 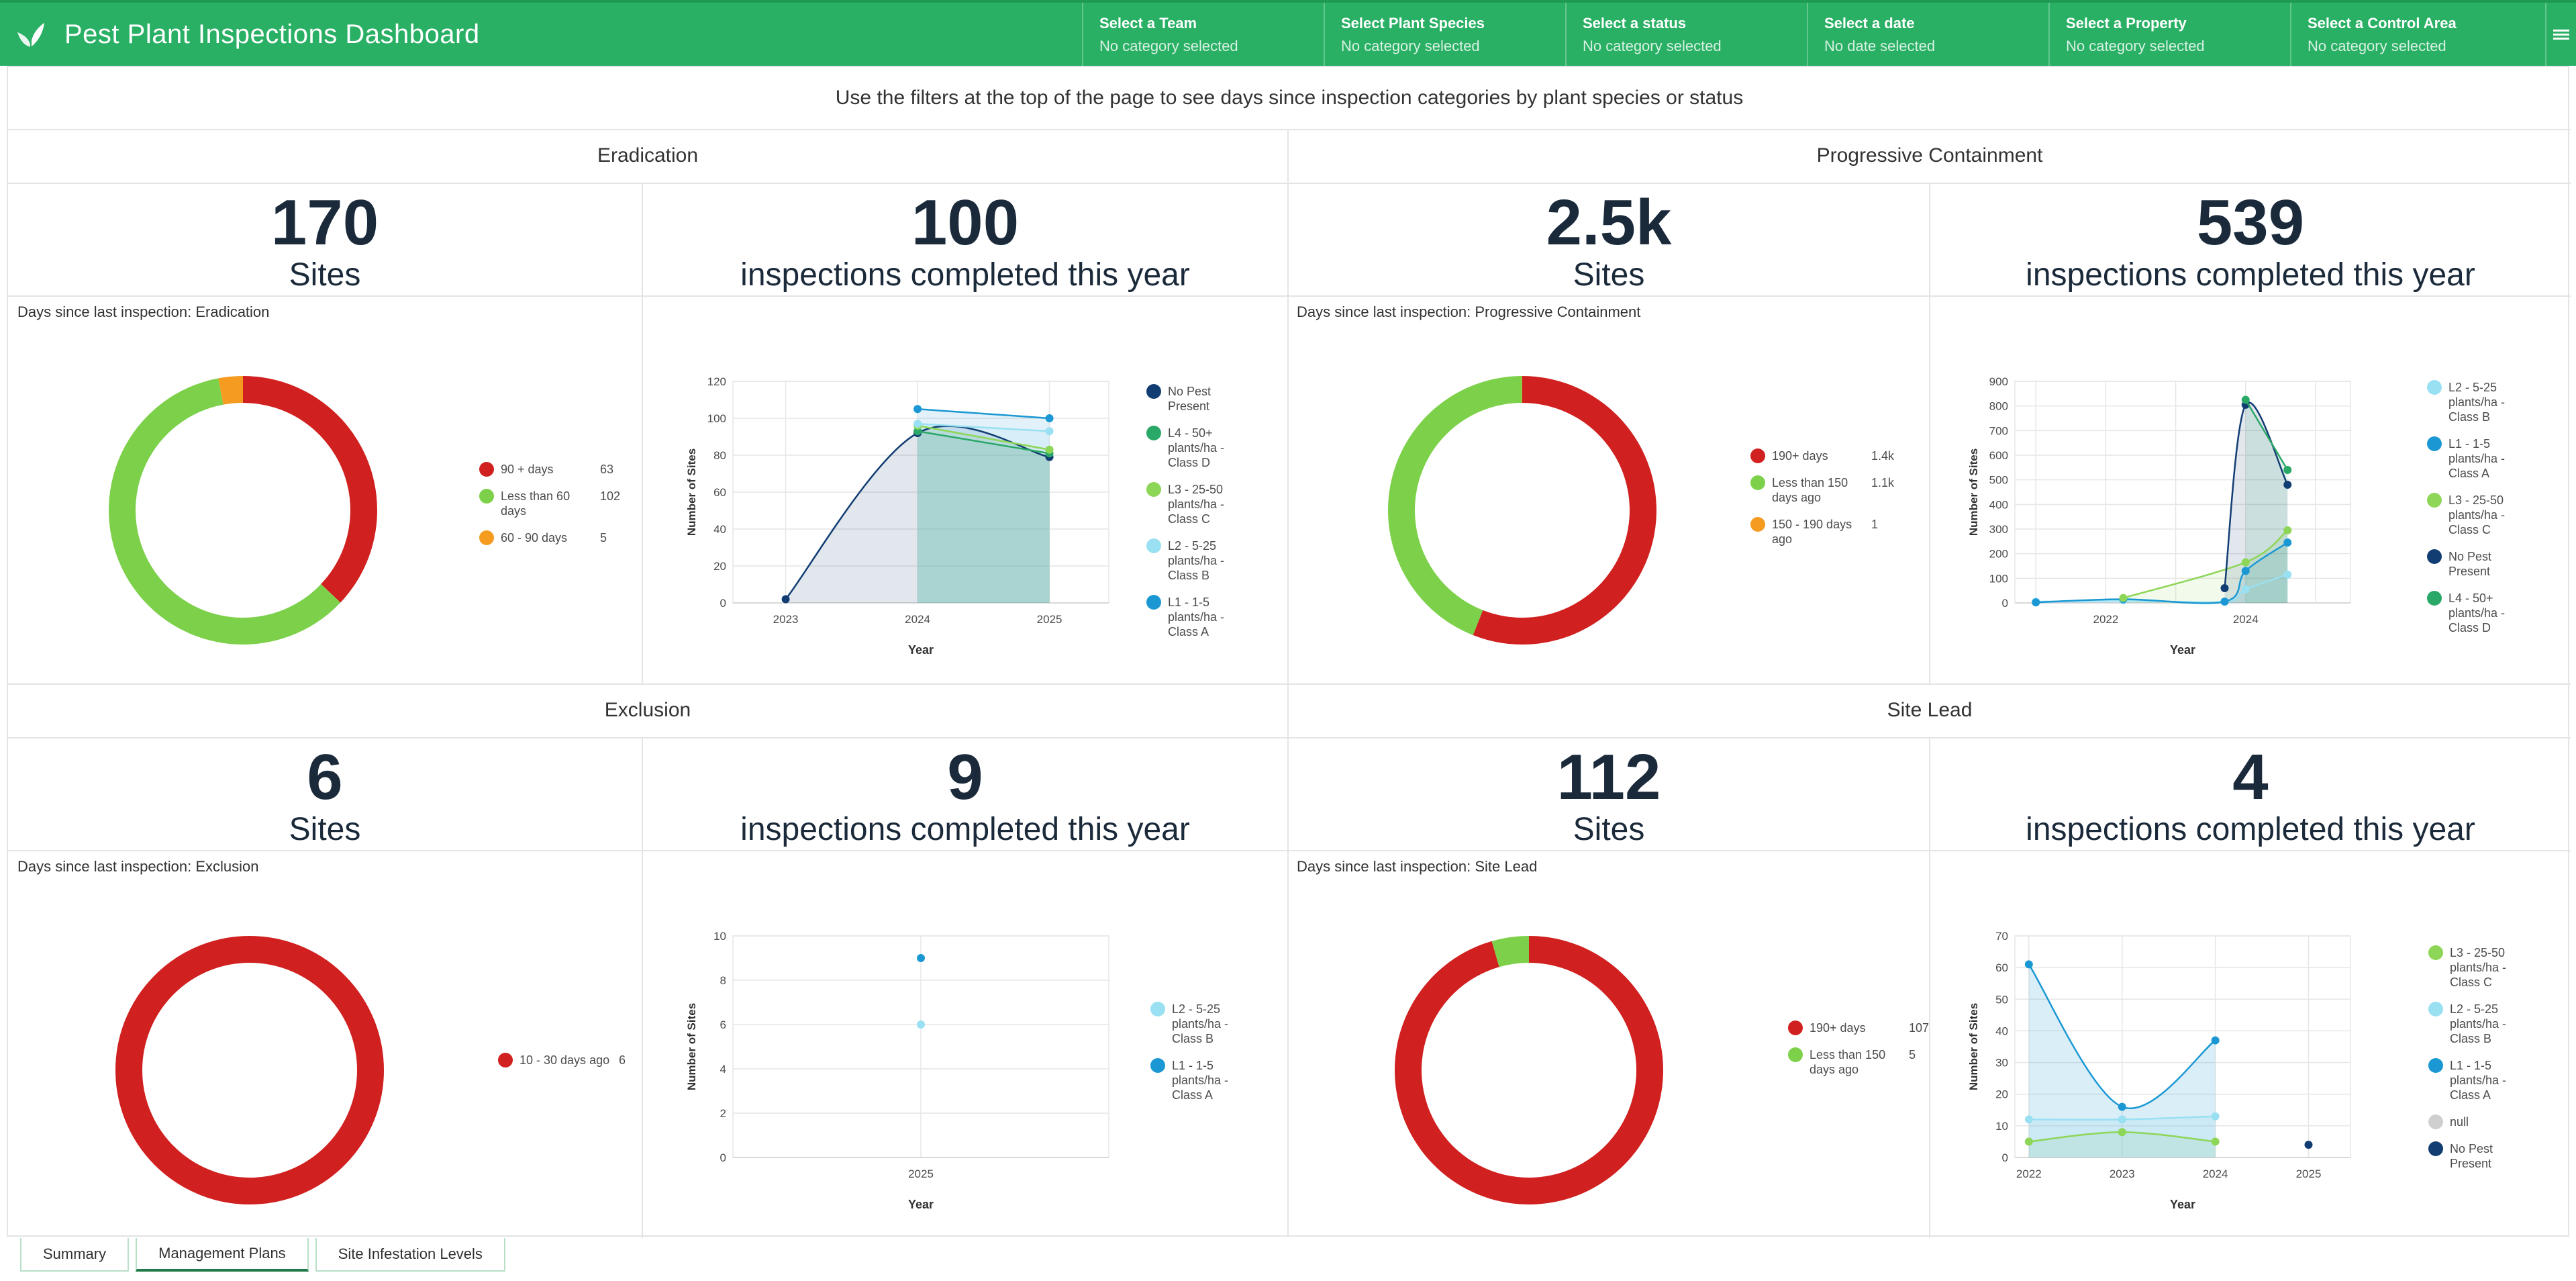 I want to click on legend-item: null, so click(x=2479, y=1121).